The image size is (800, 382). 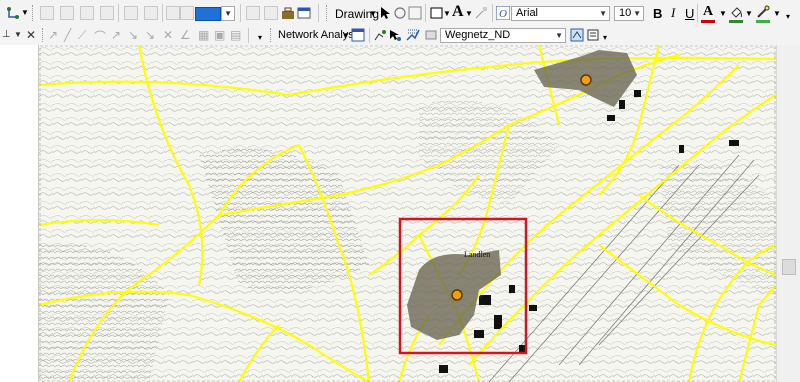 What do you see at coordinates (763, 21) in the screenshot?
I see `line-color-swatch` at bounding box center [763, 21].